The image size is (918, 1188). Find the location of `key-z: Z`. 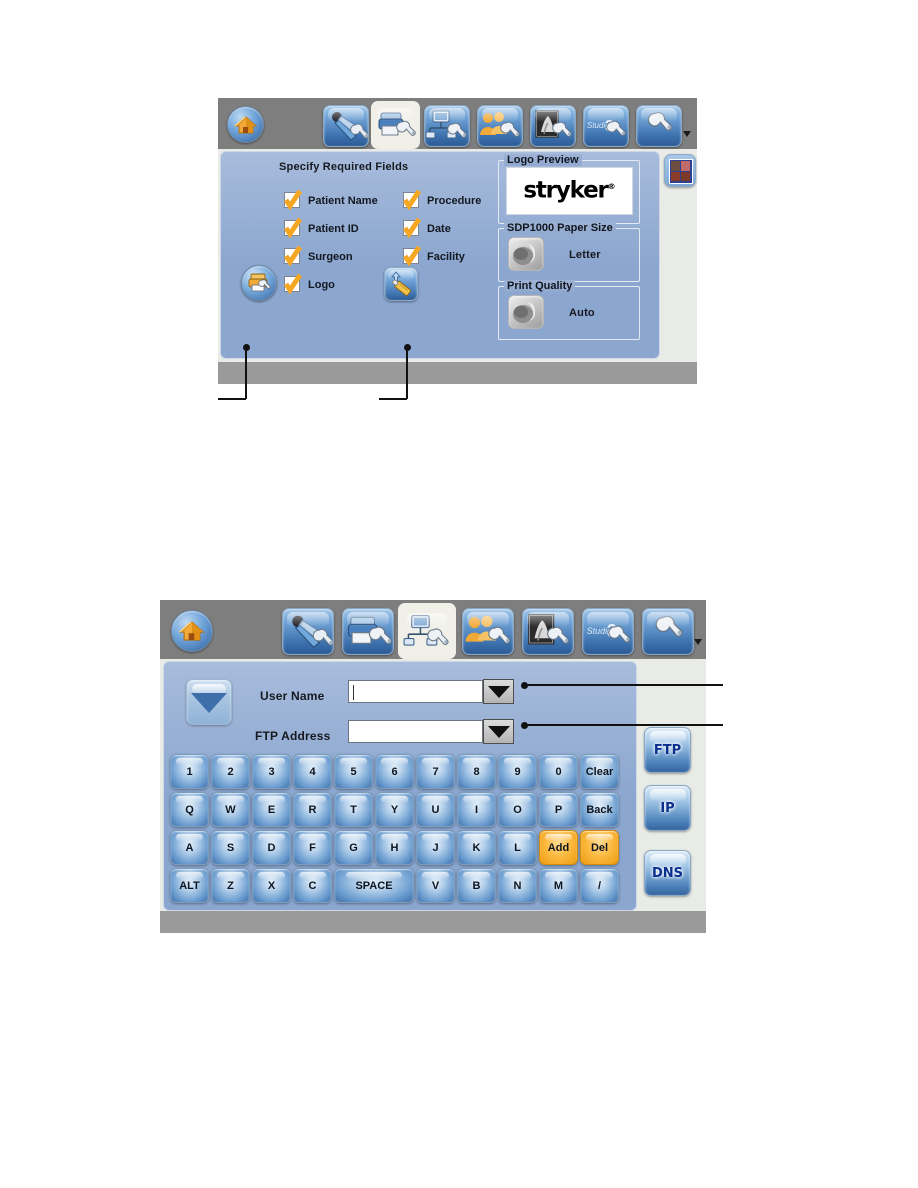

key-z: Z is located at coordinates (230, 885).